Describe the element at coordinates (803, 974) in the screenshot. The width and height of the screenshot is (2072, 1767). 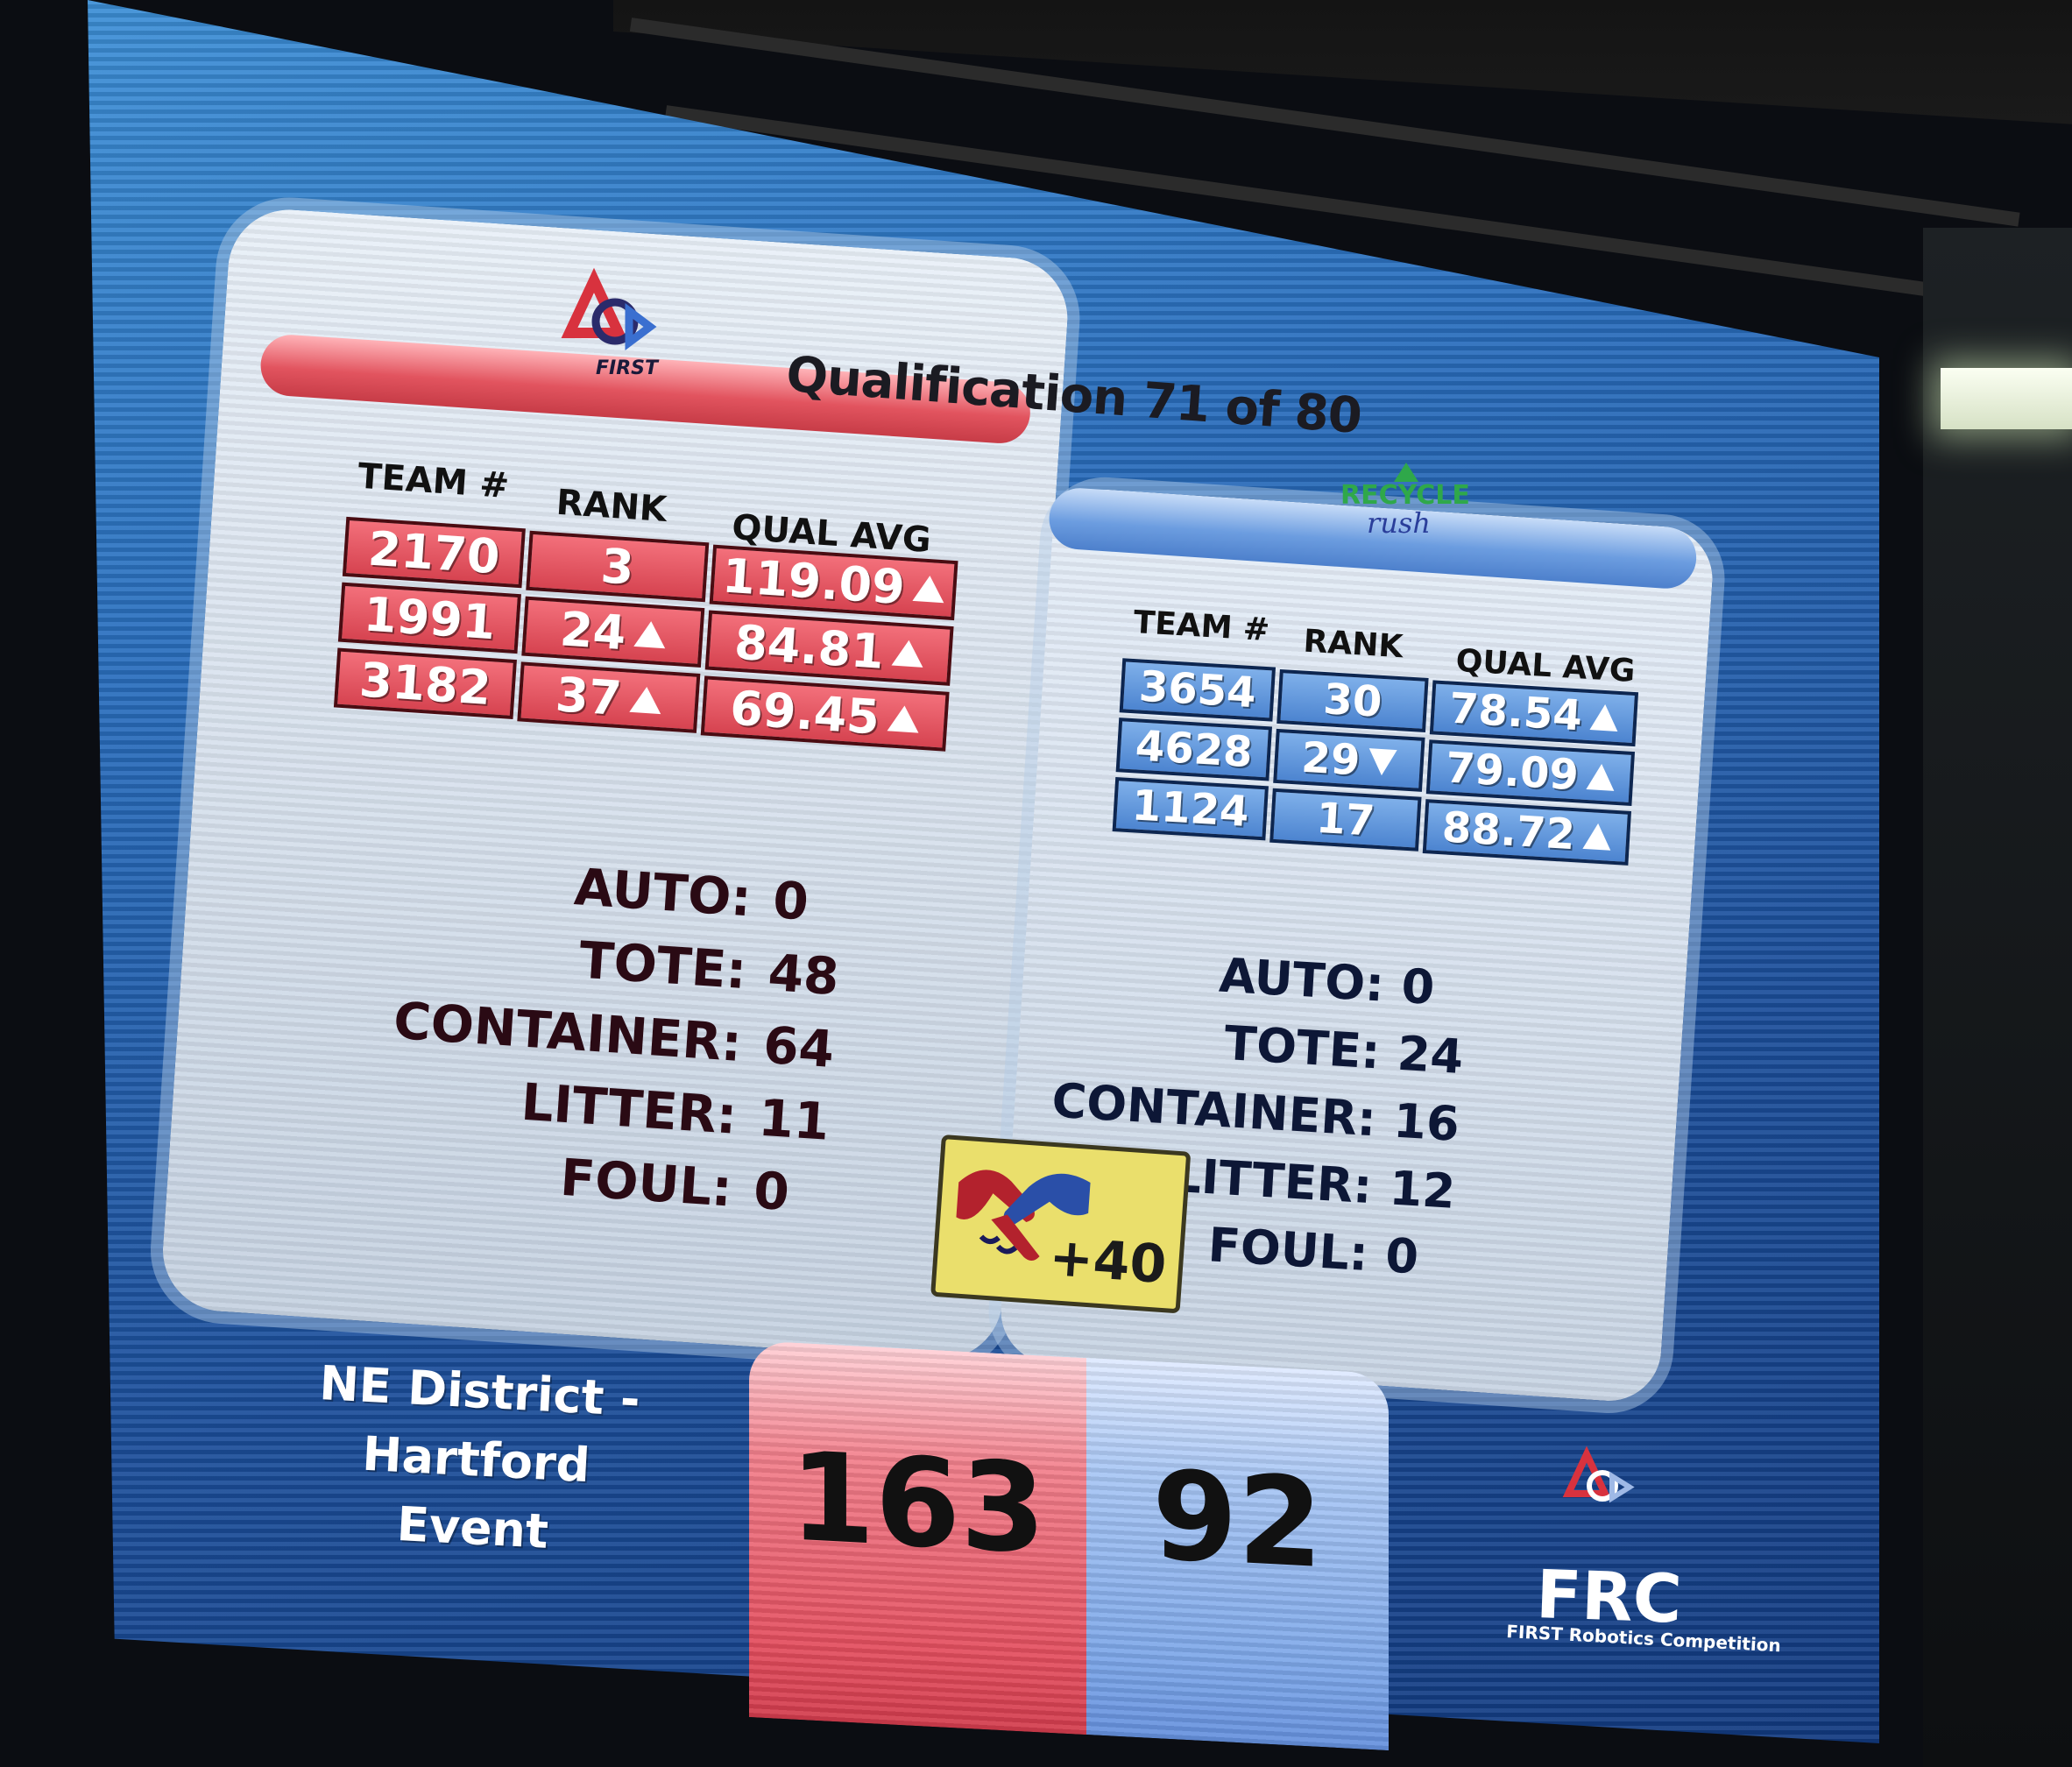
I see `red-stat-value: 48` at that location.